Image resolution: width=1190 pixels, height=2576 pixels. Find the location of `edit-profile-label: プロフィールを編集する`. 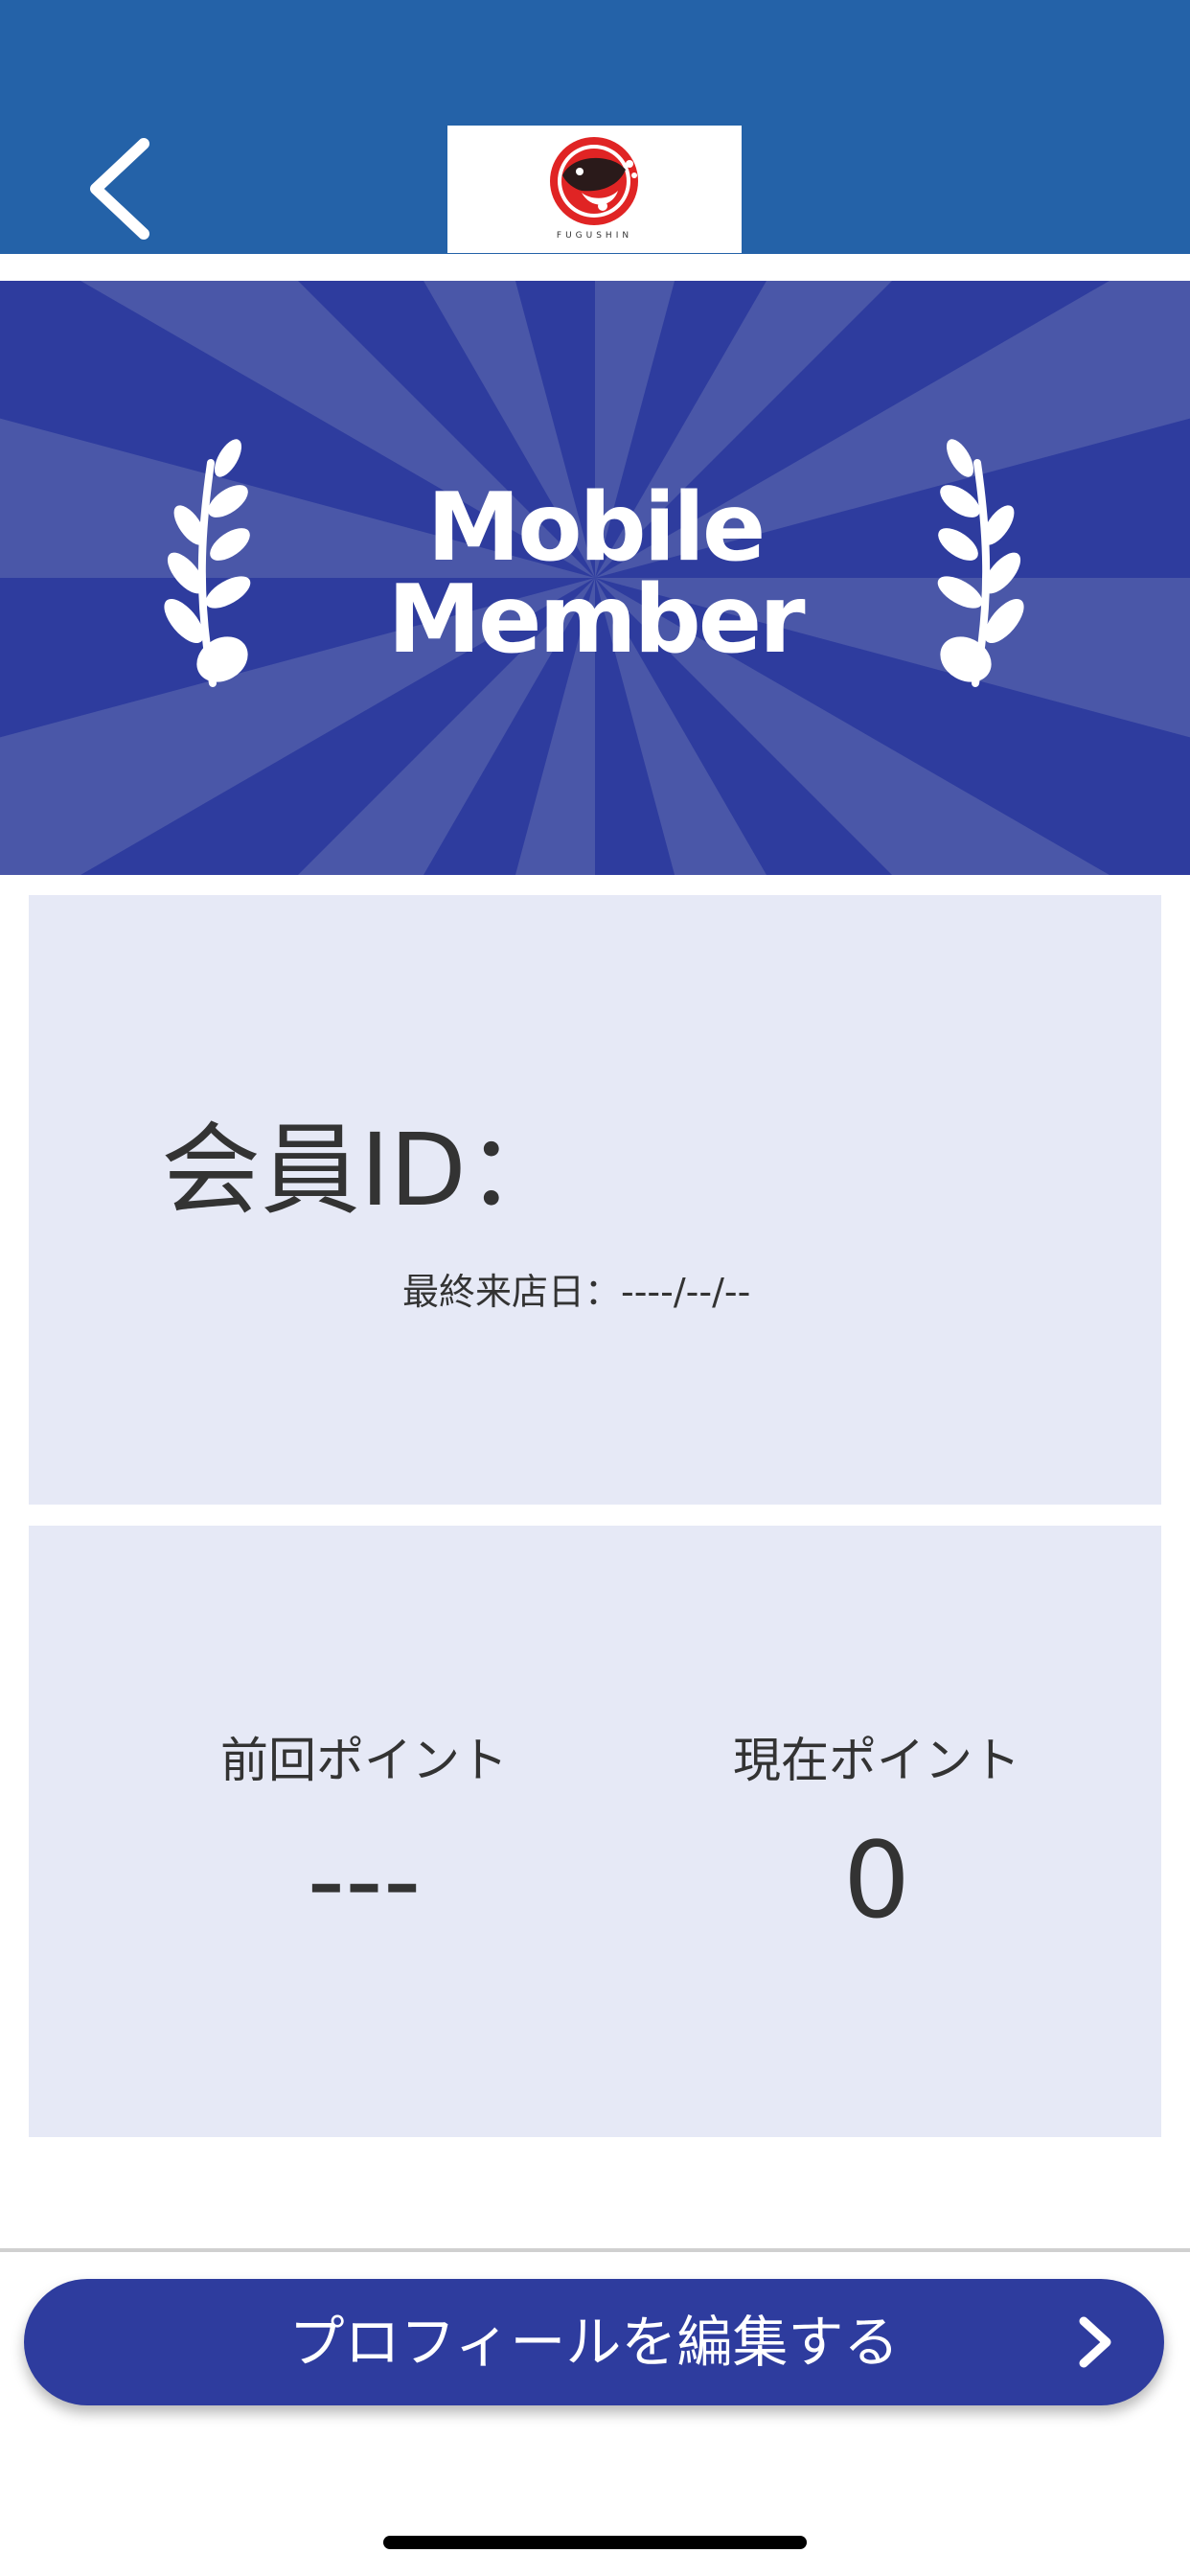

edit-profile-label: プロフィールを編集する is located at coordinates (594, 2342).